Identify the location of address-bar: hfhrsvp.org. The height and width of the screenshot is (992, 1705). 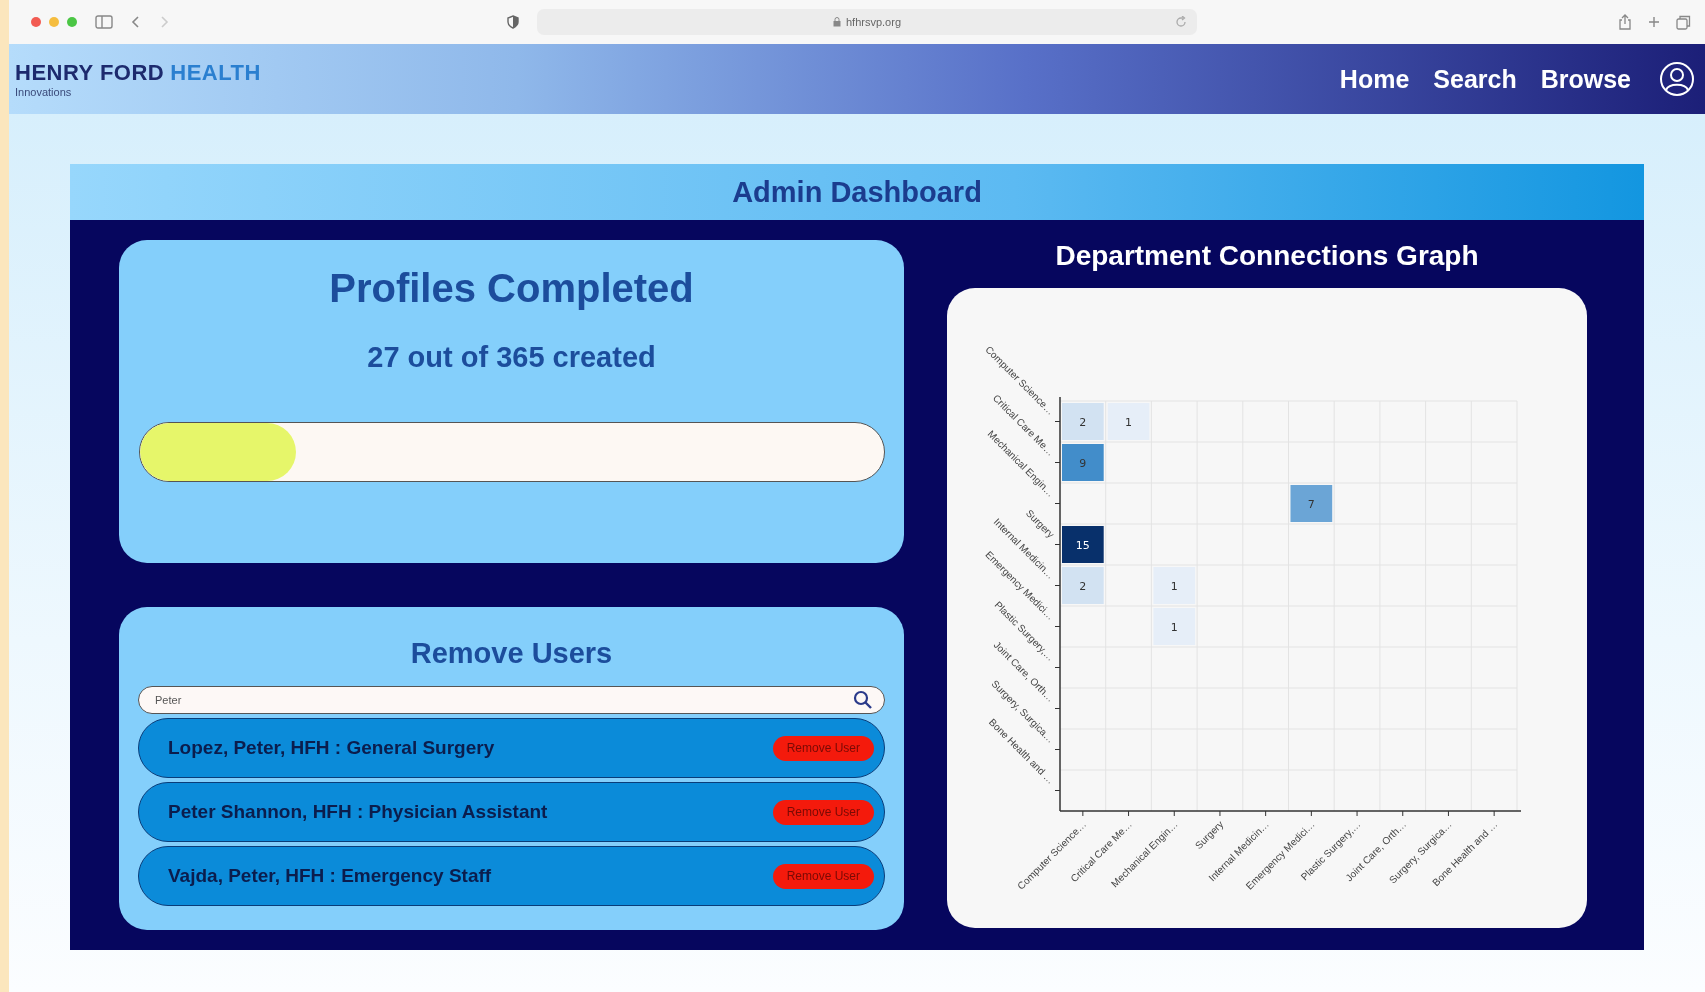
(867, 22).